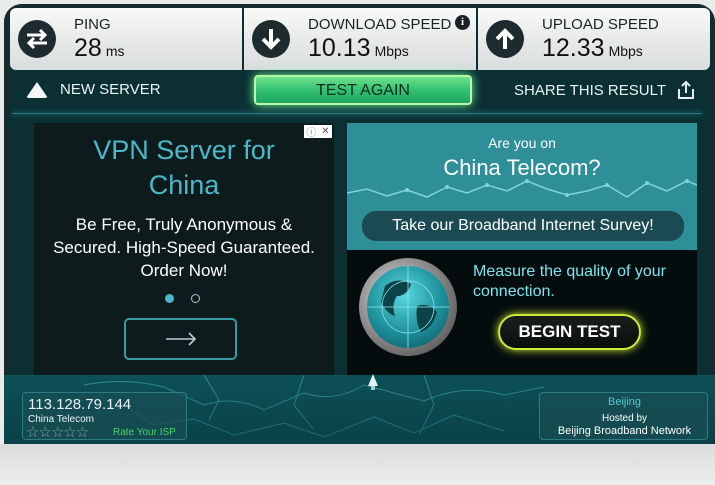  Describe the element at coordinates (357, 113) in the screenshot. I see `glow-divider` at that location.